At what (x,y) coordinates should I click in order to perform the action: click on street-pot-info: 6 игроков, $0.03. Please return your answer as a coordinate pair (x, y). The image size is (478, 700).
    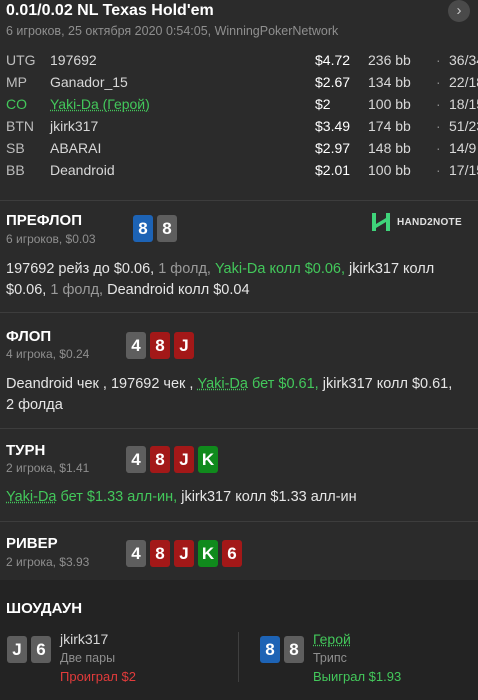
    Looking at the image, I should click on (51, 239).